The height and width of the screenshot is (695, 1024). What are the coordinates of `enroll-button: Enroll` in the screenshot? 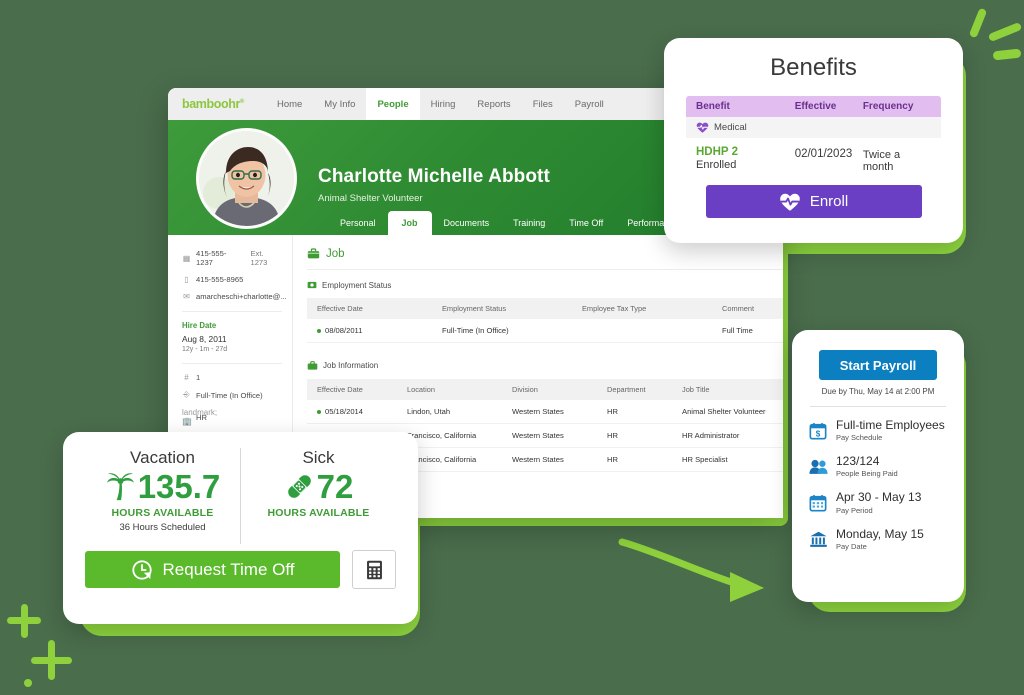 It's located at (813, 201).